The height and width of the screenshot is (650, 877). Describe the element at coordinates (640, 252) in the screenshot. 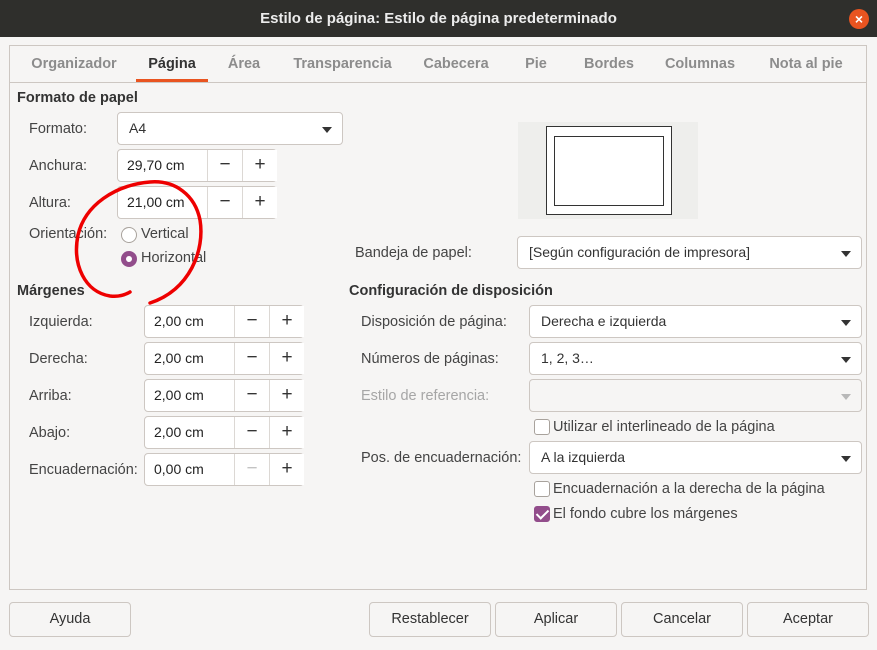

I see `paper-tray-value: [Según configuración de impresora]` at that location.